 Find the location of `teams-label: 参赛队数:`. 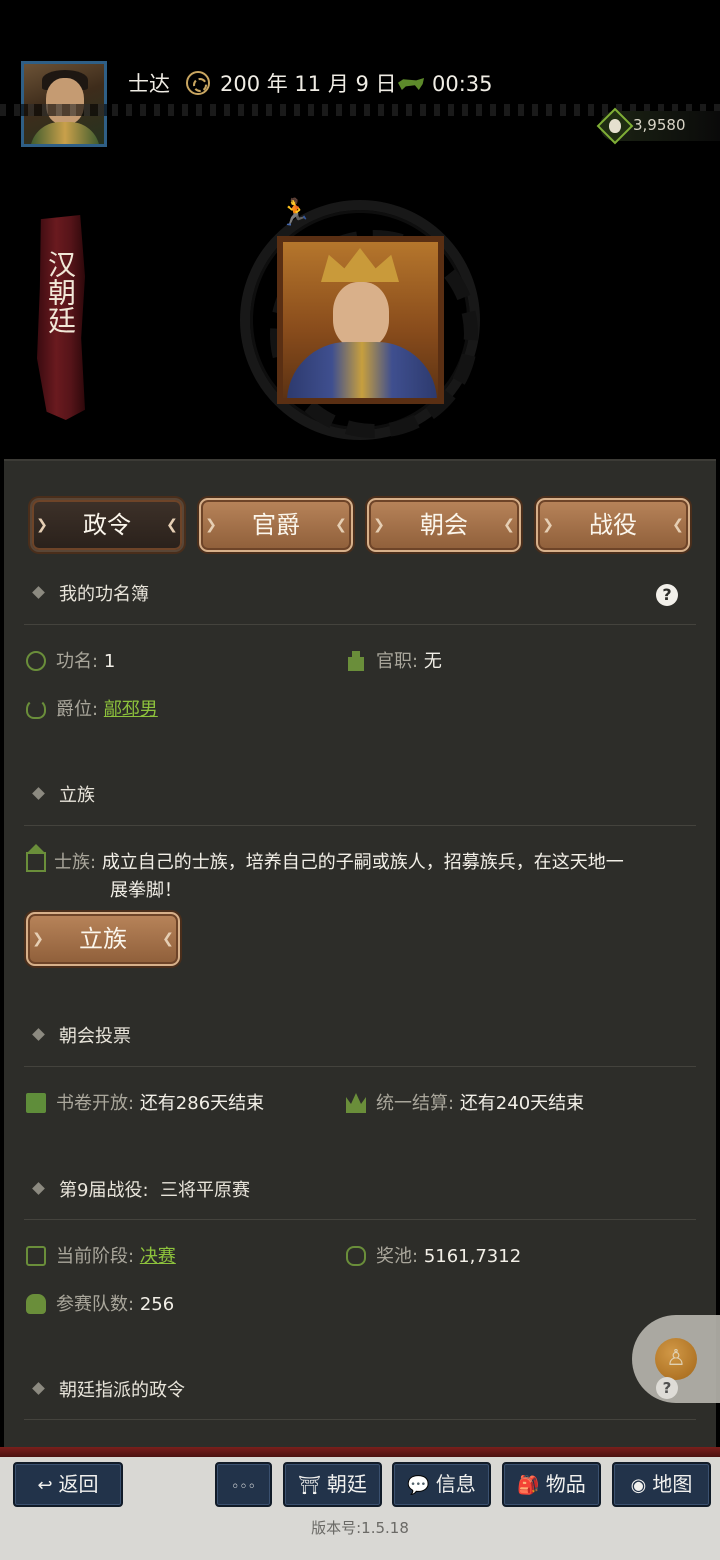

teams-label: 参赛队数: is located at coordinates (95, 1304).